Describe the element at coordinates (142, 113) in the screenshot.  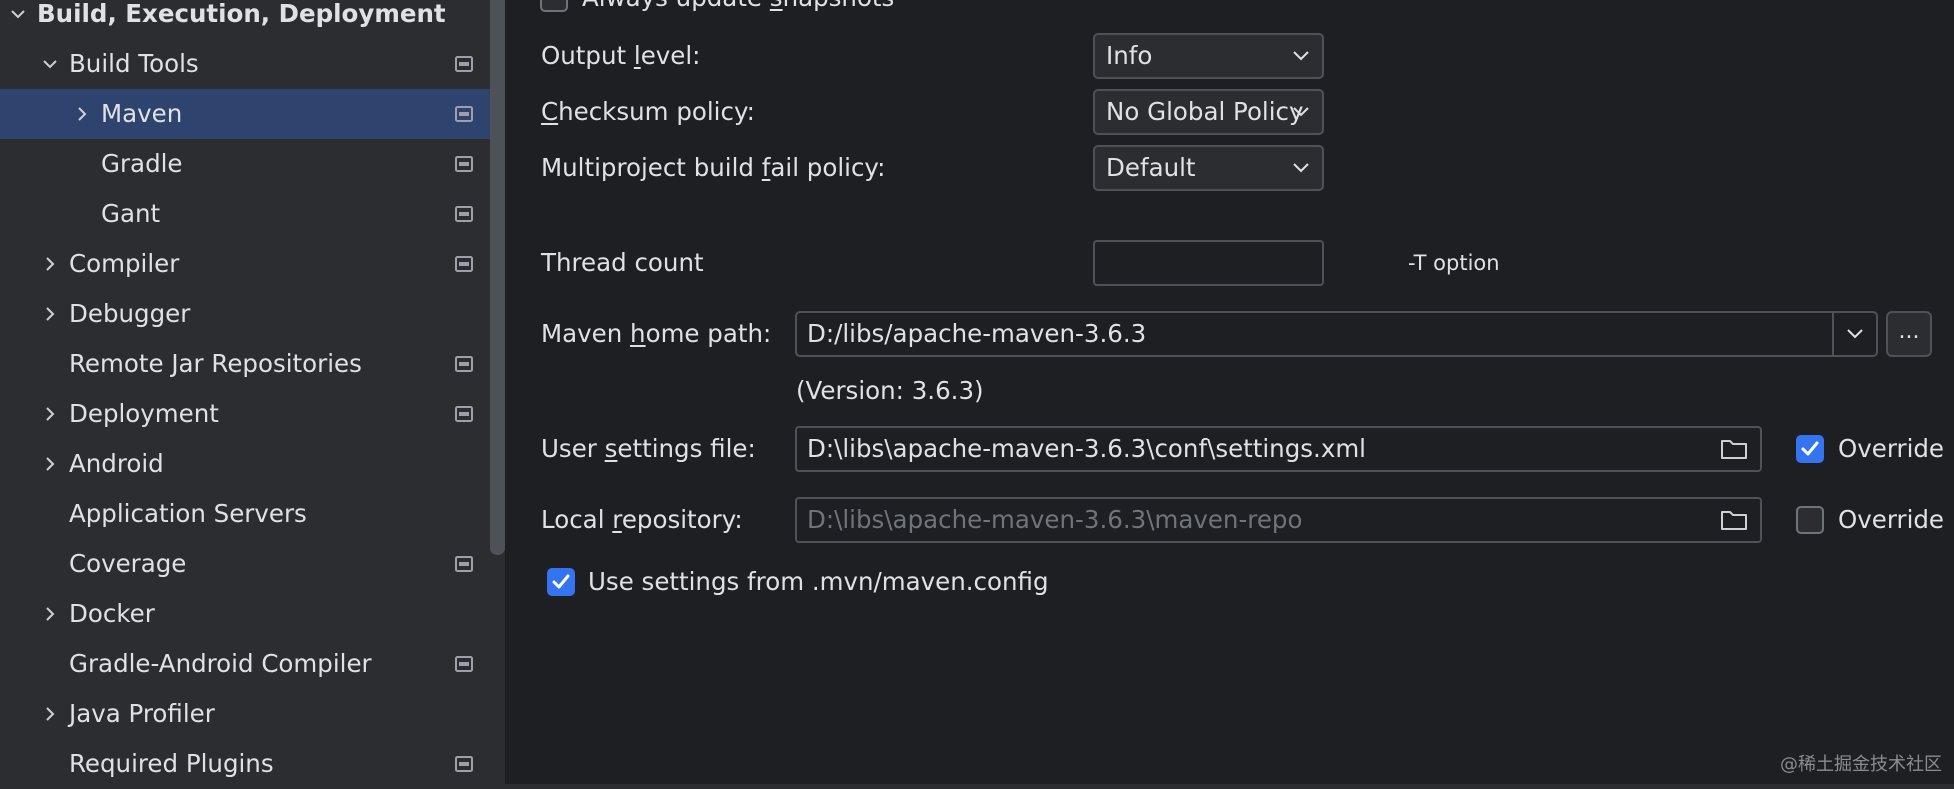
I see `sidebar-item-label: Maven` at that location.